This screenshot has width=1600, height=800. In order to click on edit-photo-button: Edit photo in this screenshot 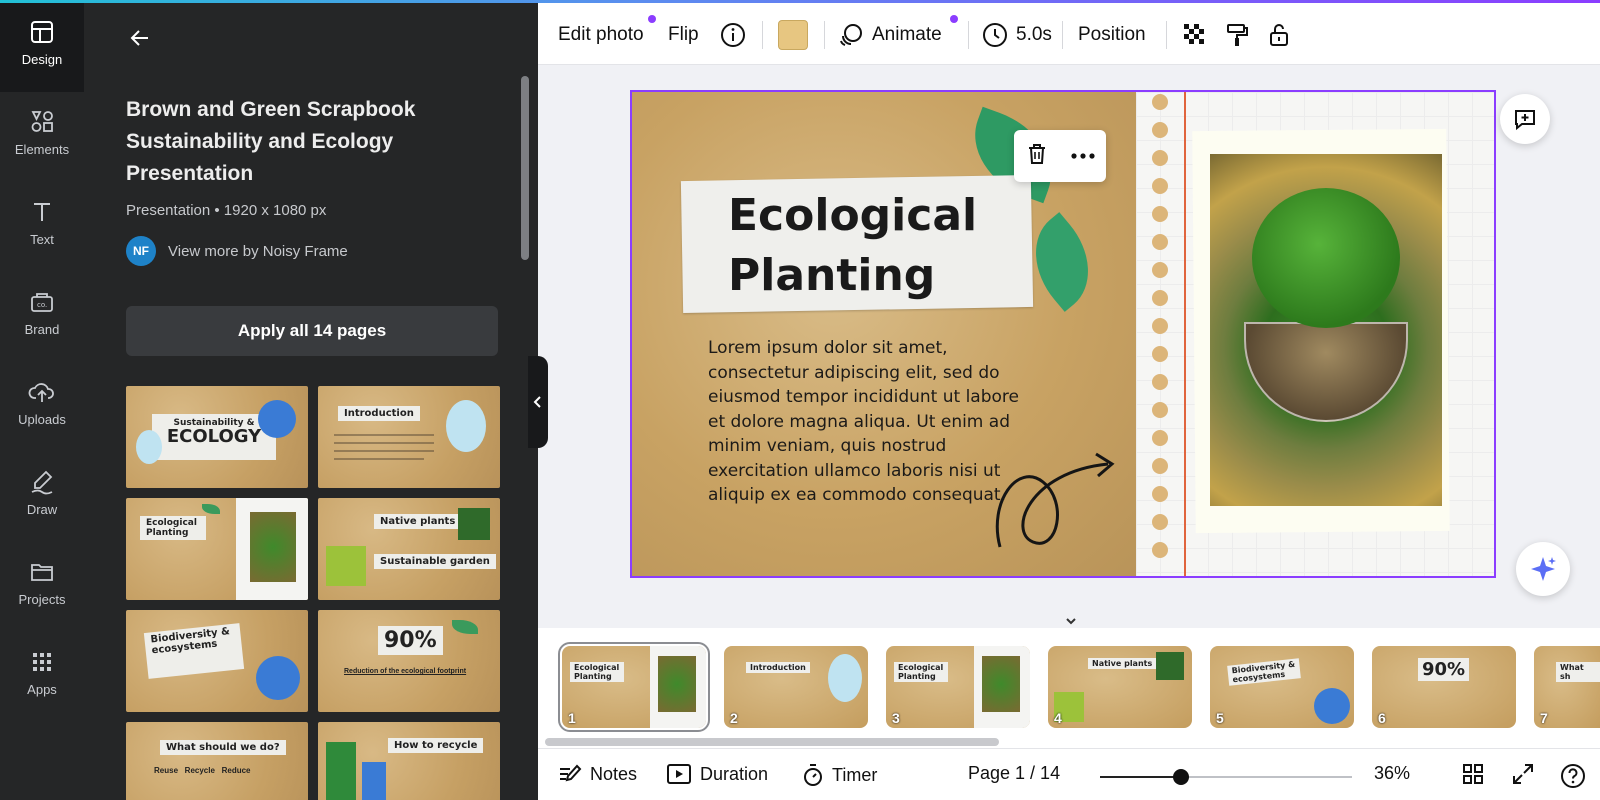, I will do `click(601, 35)`.